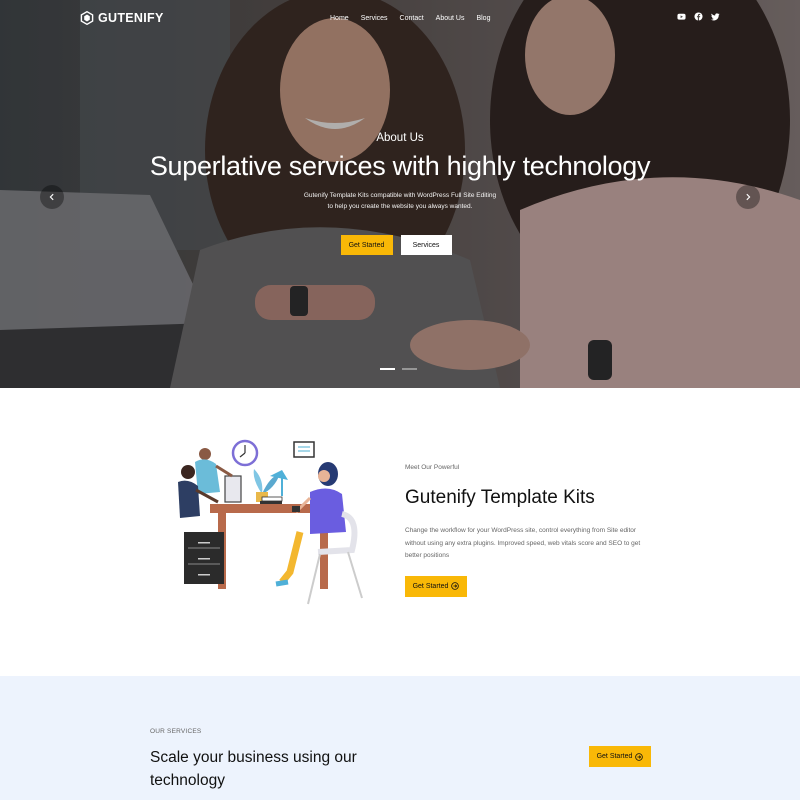 The image size is (800, 800). What do you see at coordinates (412, 18) in the screenshot?
I see `nav-link-contact: Contact` at bounding box center [412, 18].